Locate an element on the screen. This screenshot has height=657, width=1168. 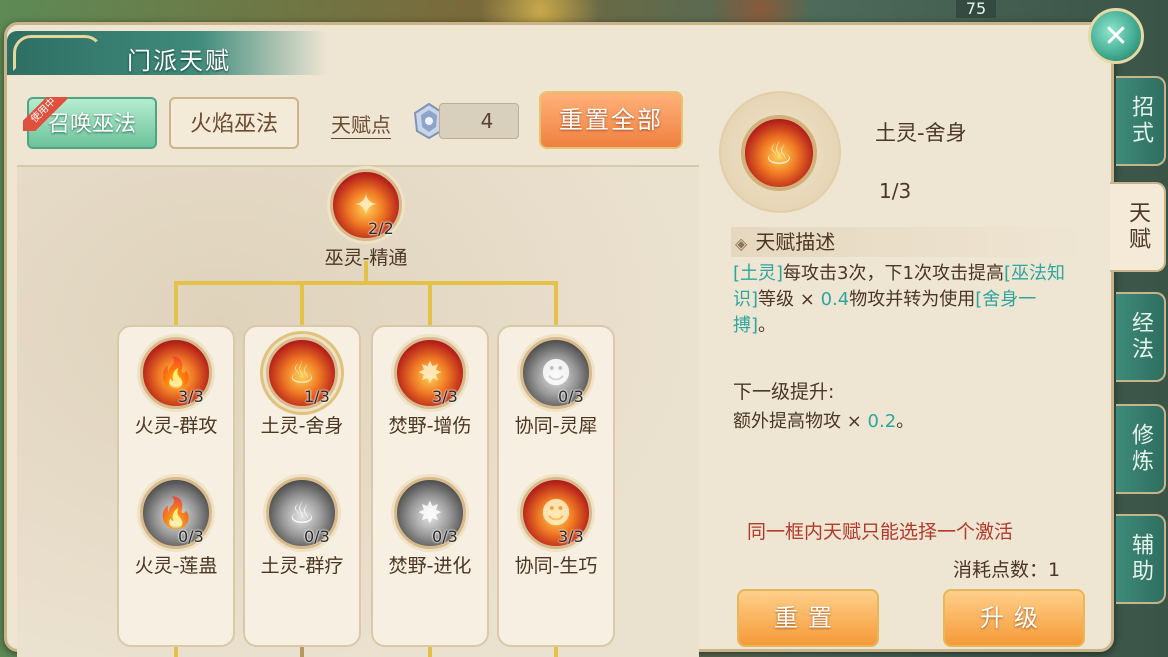
talent-name: 协同-灵犀 is located at coordinates (556, 426).